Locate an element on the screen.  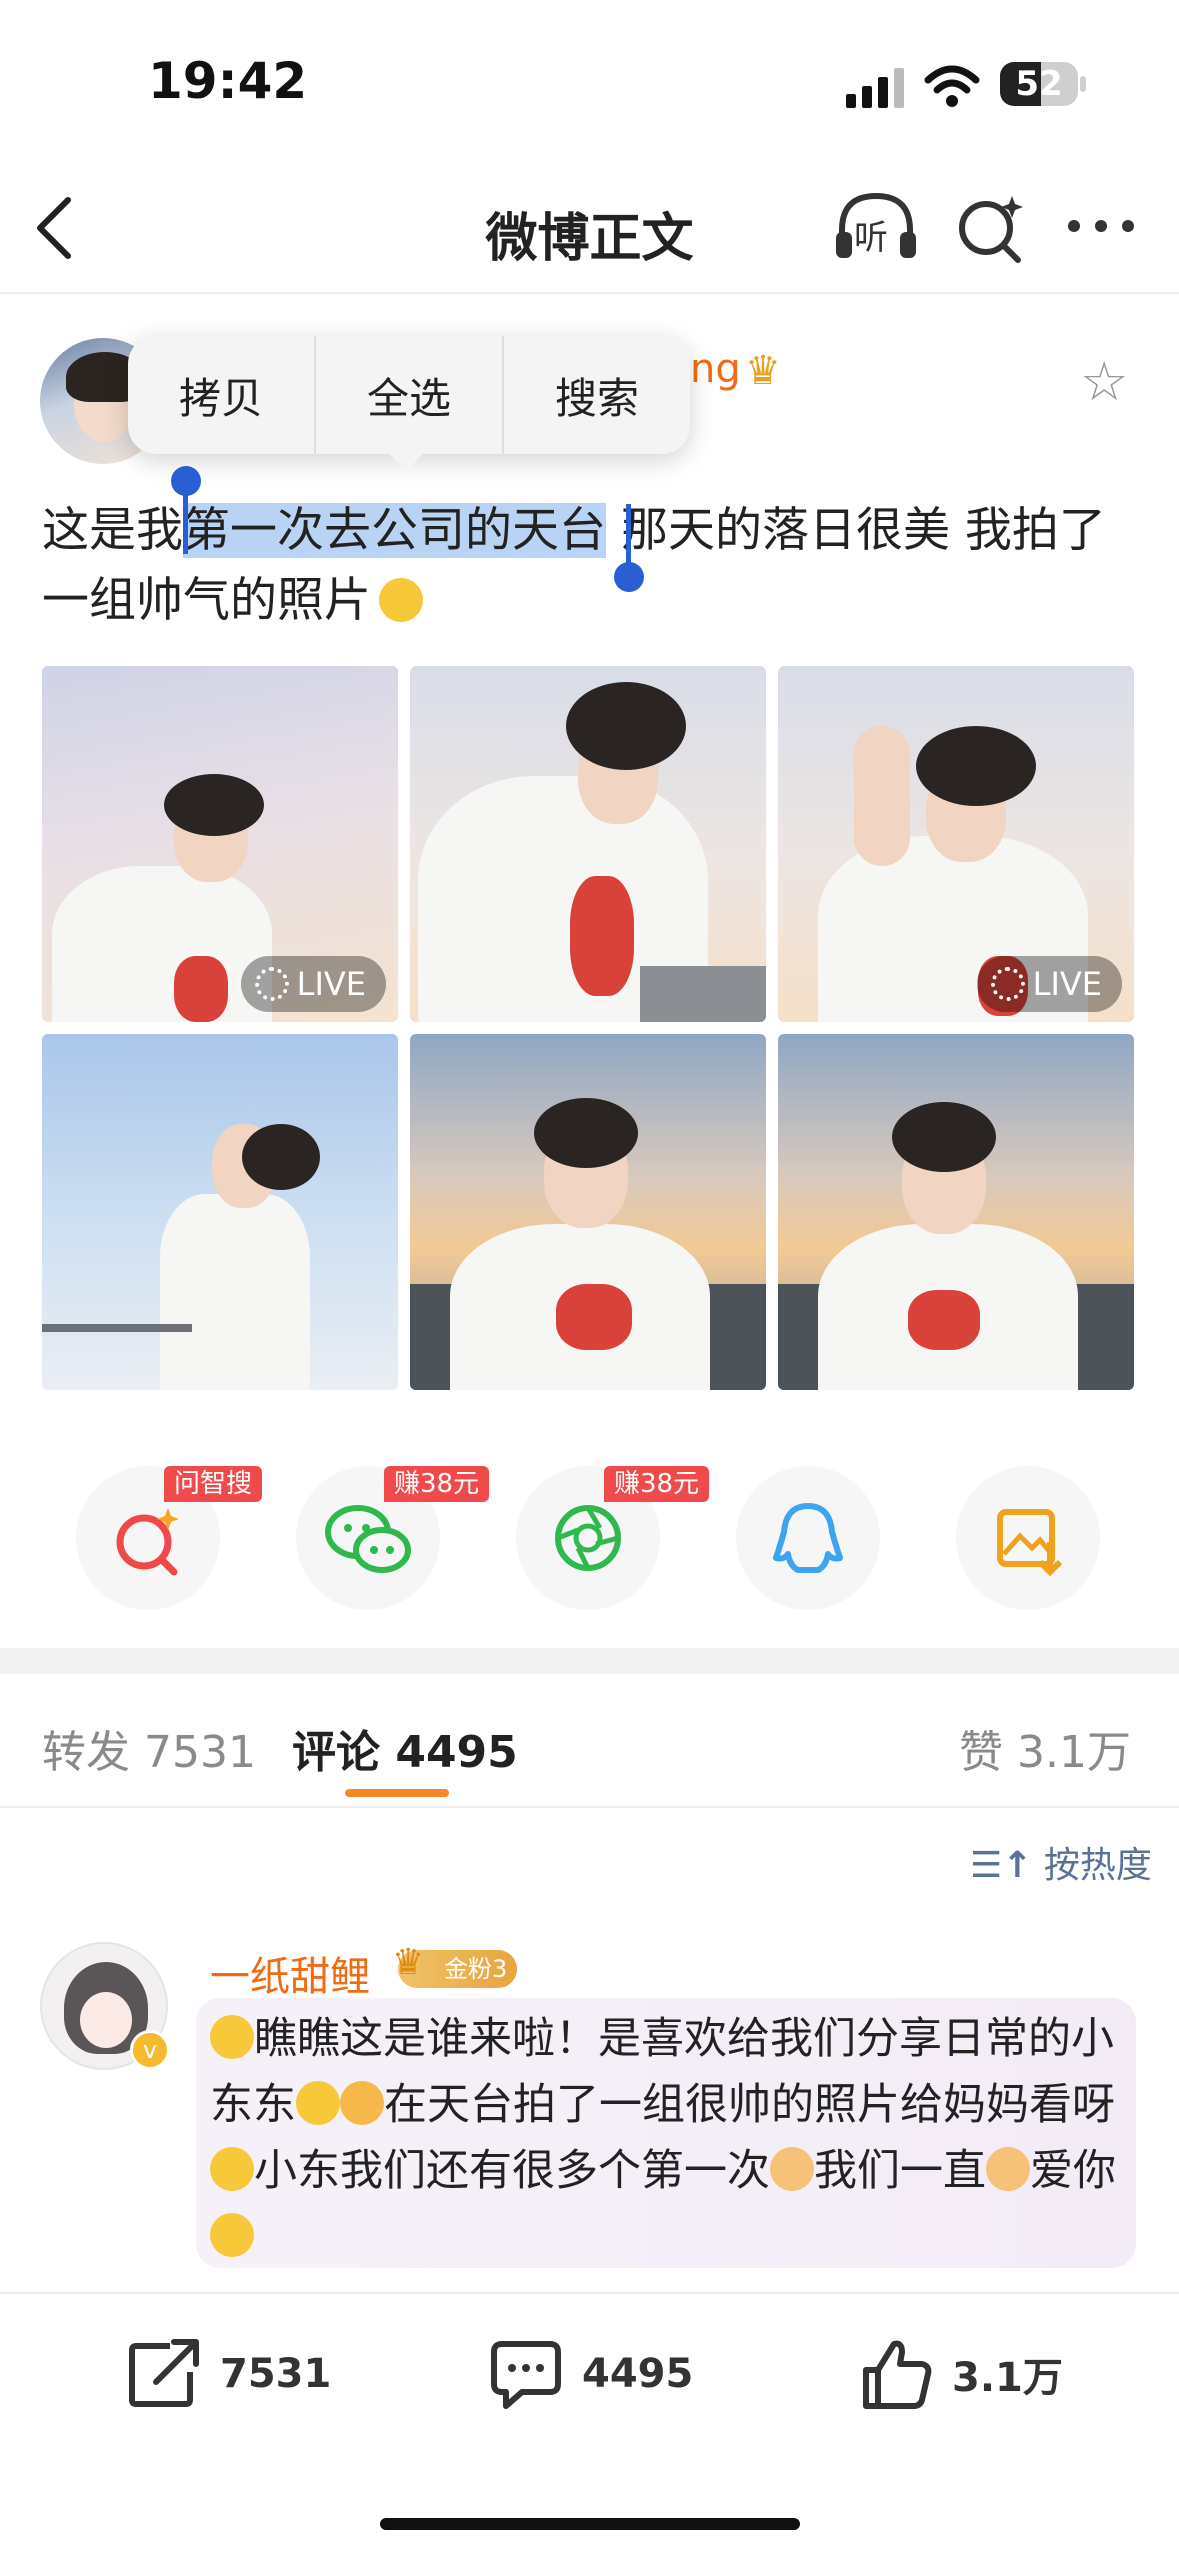
like-button: 3.1万 is located at coordinates (973, 2374).